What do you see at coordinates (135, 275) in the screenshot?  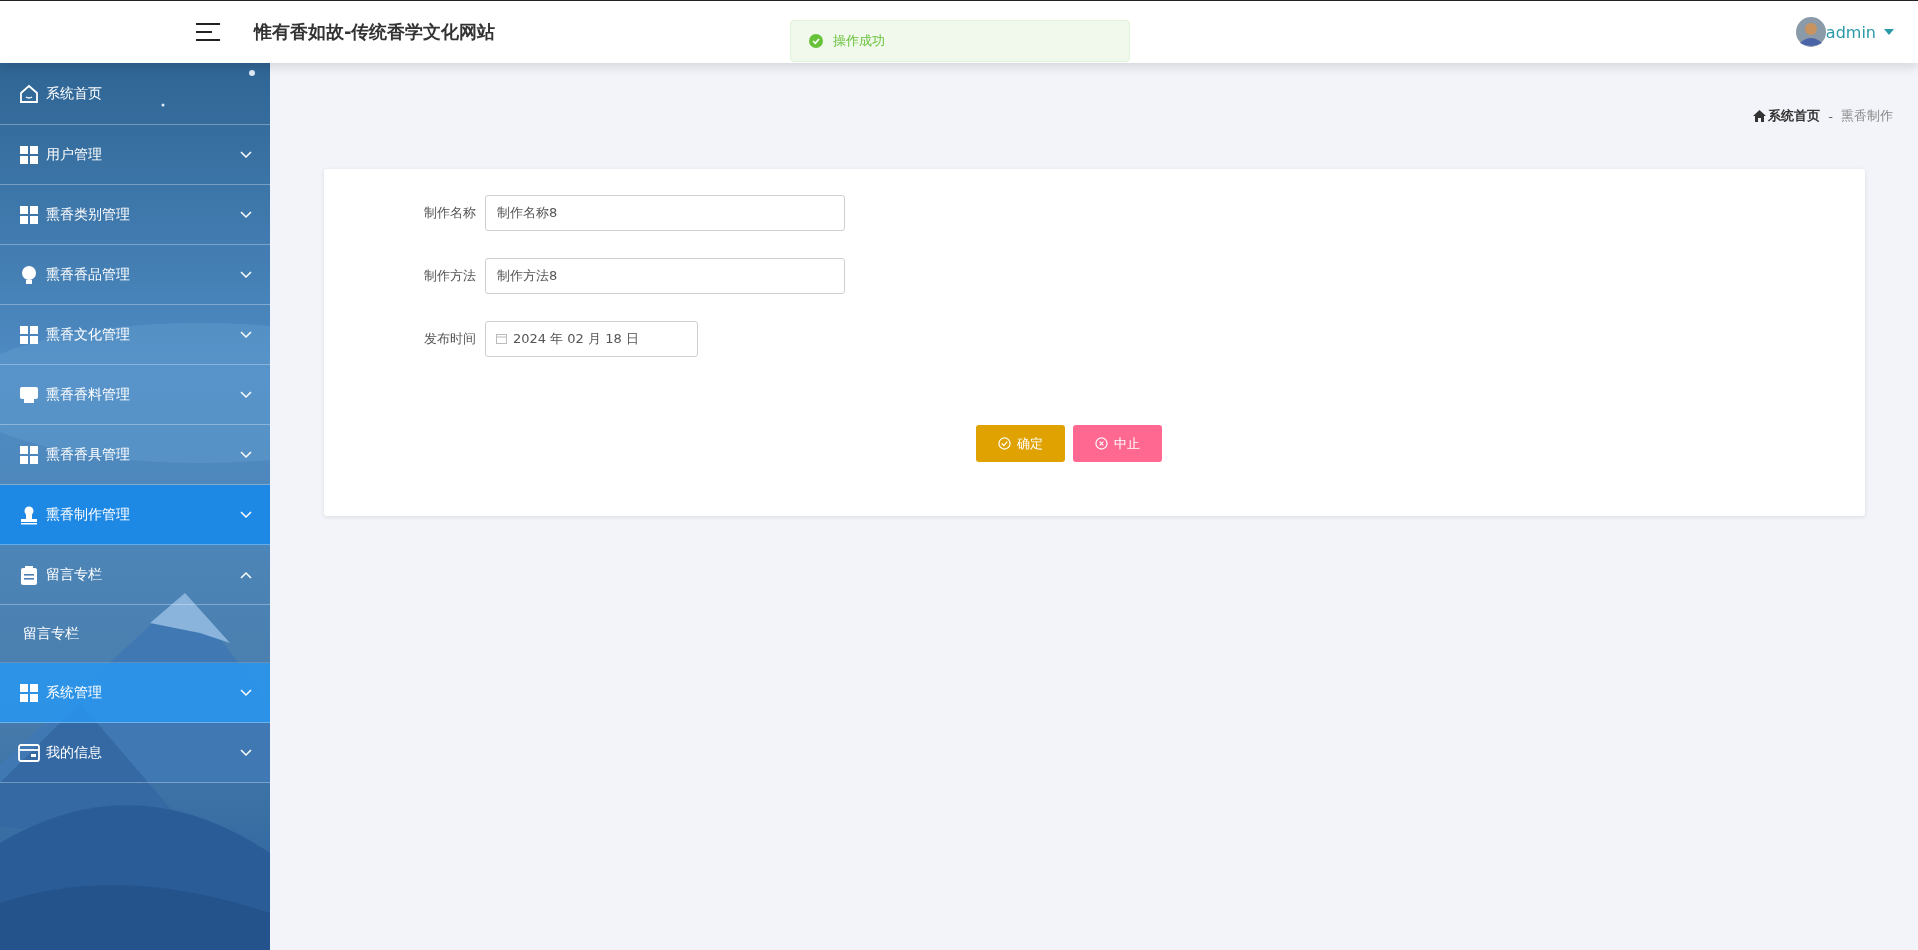 I see `sidebar-item: 熏香香品管理` at bounding box center [135, 275].